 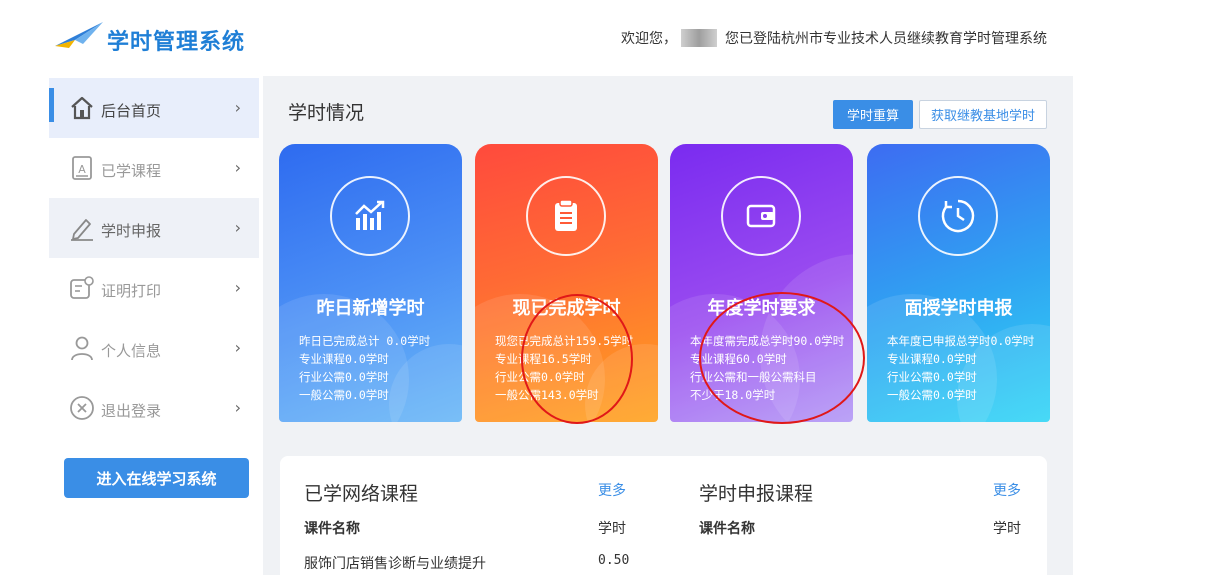 I want to click on declared-courses-title: 学时申报课程, so click(x=756, y=494).